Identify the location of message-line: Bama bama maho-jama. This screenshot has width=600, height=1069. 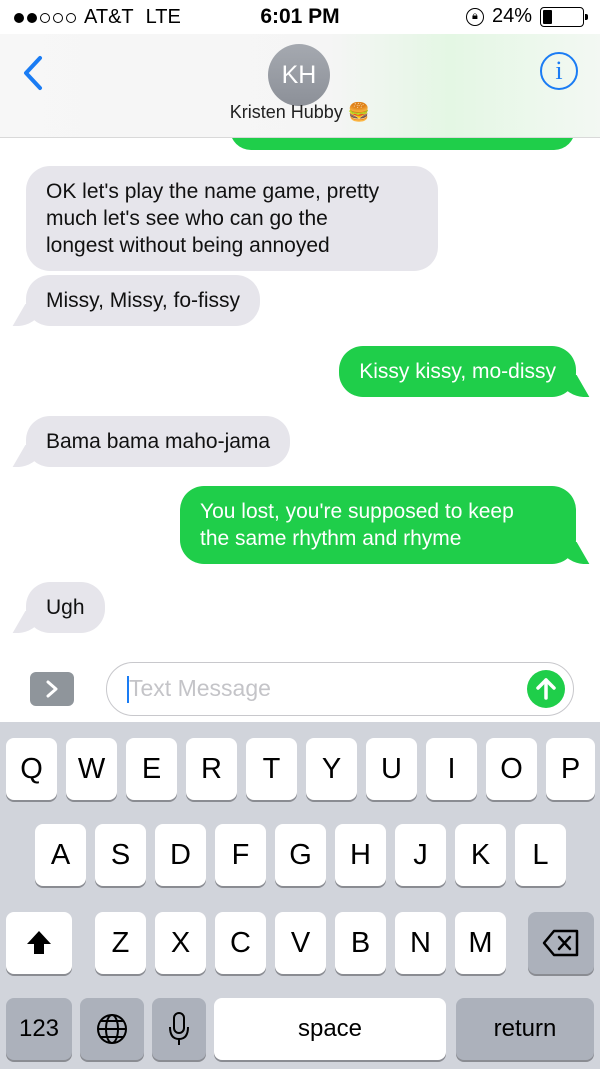
(158, 441).